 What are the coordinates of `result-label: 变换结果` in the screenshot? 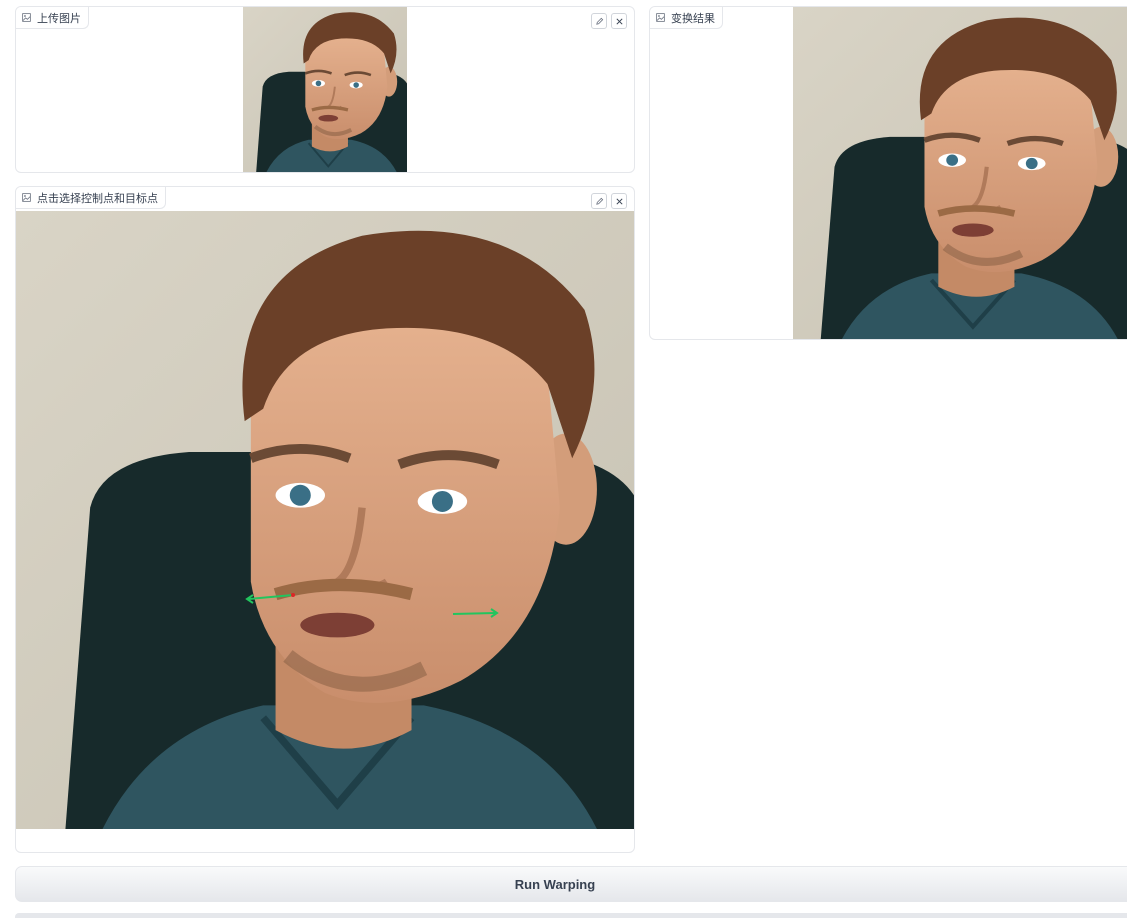 It's located at (693, 18).